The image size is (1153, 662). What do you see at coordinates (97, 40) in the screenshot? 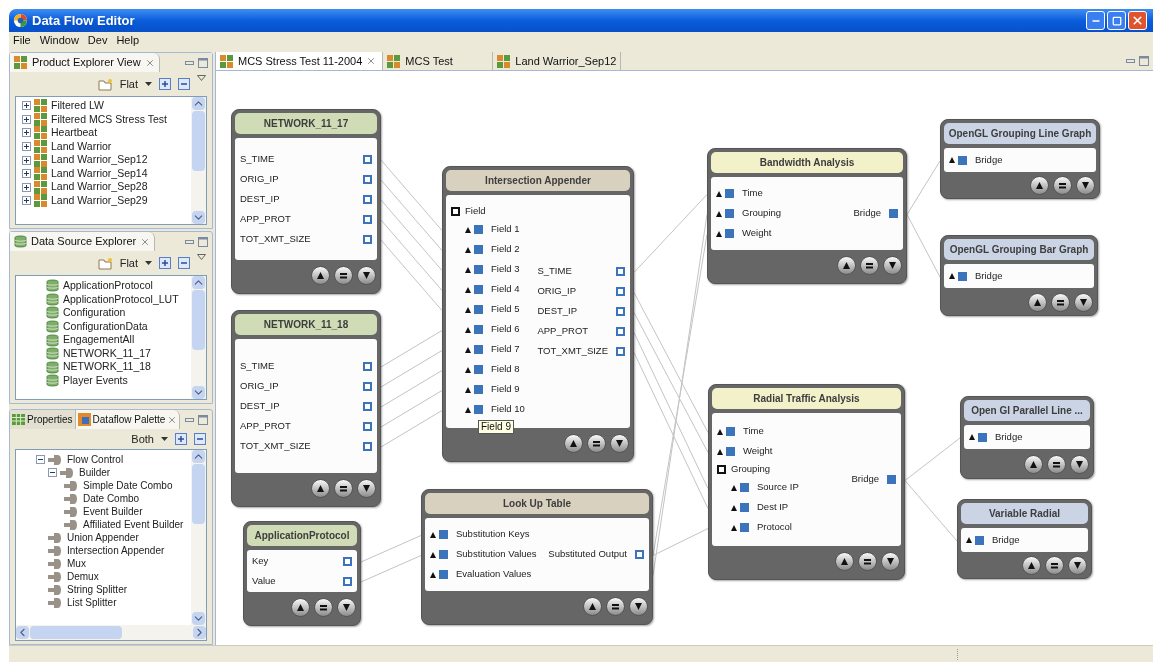
I see `menu-item: Dev` at bounding box center [97, 40].